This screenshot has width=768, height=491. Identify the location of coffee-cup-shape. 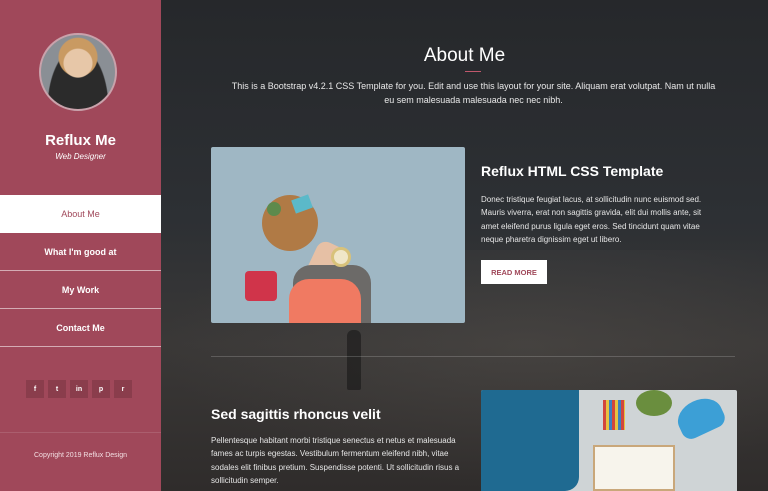
(341, 257).